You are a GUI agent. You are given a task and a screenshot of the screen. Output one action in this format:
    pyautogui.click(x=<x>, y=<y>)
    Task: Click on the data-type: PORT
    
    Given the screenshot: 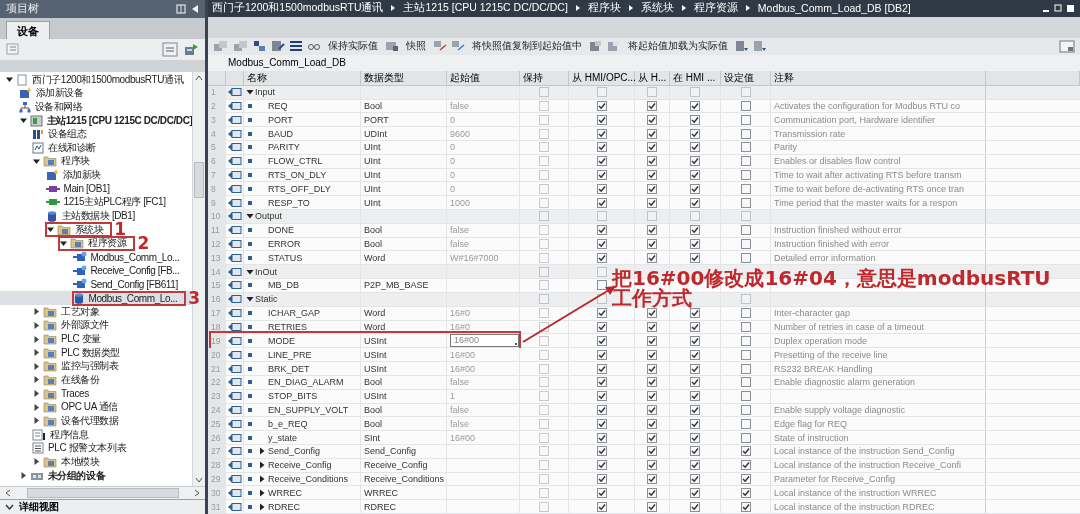 What is the action you would take?
    pyautogui.click(x=376, y=119)
    